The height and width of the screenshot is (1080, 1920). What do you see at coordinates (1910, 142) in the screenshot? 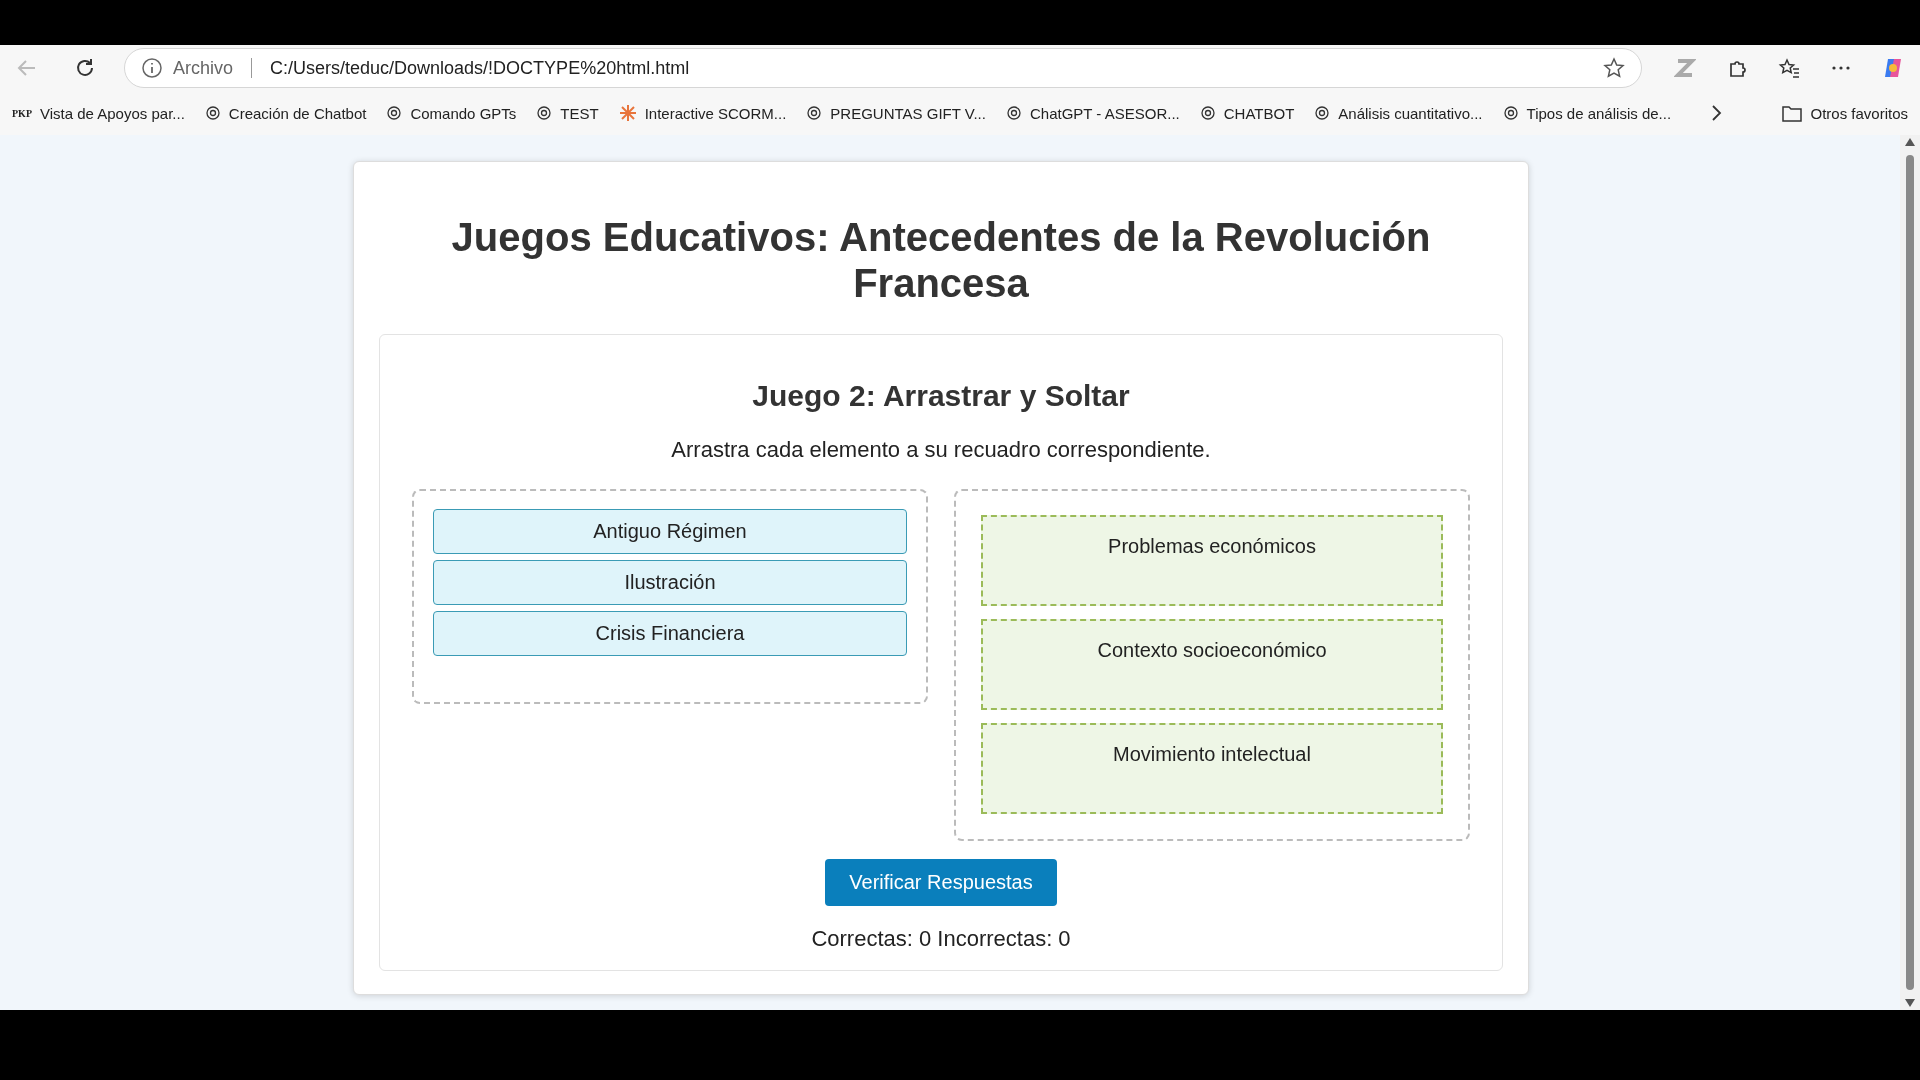
I see `scroll-up-icon` at bounding box center [1910, 142].